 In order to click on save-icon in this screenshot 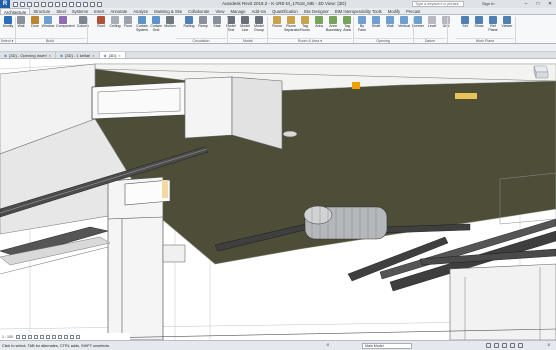, I will do `click(22, 4)`.